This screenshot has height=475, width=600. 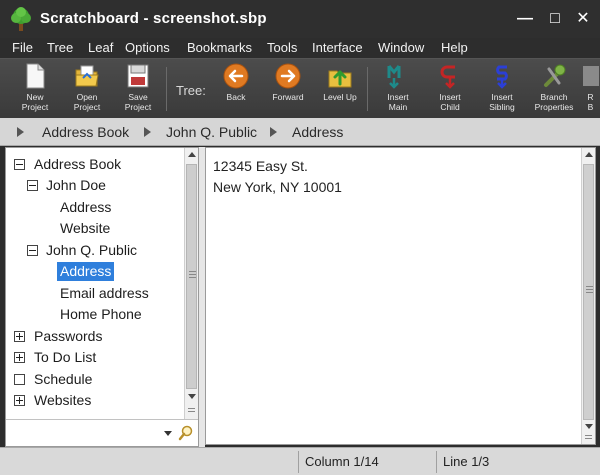 I want to click on tree-node-label: Passwords, so click(x=68, y=336).